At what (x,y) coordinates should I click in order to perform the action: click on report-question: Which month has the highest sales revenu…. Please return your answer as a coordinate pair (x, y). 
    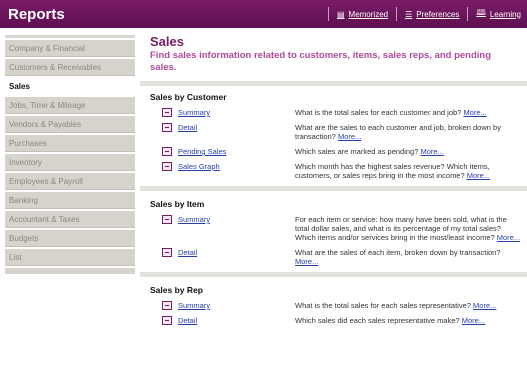
    Looking at the image, I should click on (392, 171).